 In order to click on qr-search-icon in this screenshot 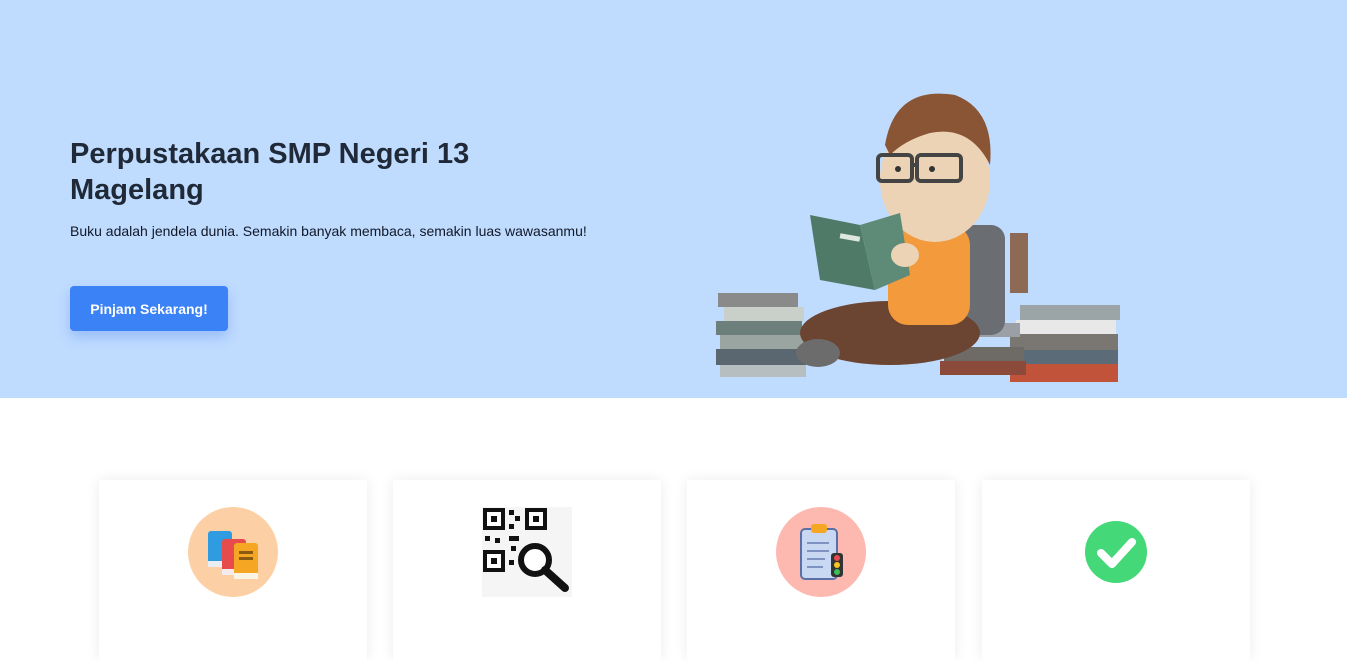, I will do `click(527, 552)`.